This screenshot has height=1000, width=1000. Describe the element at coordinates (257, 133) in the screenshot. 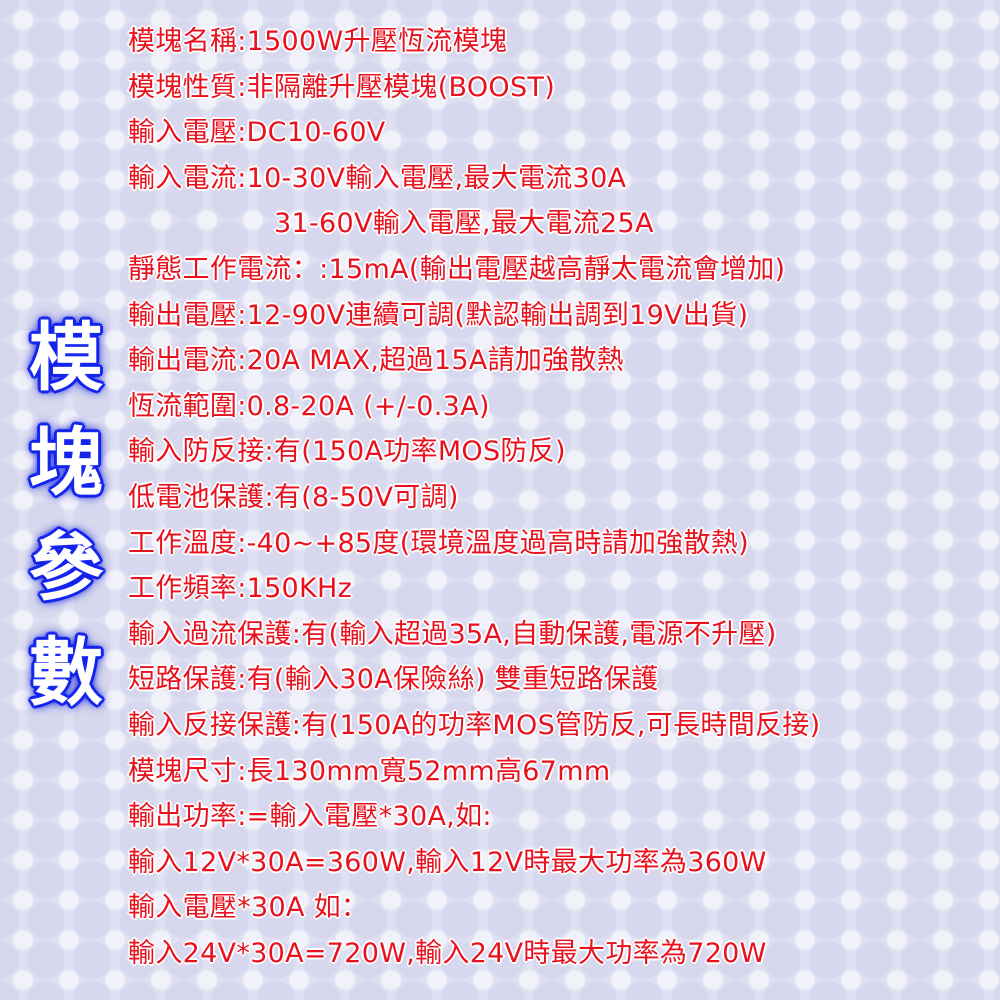

I see `spec-line: 輸入電壓:DC10-60V` at that location.